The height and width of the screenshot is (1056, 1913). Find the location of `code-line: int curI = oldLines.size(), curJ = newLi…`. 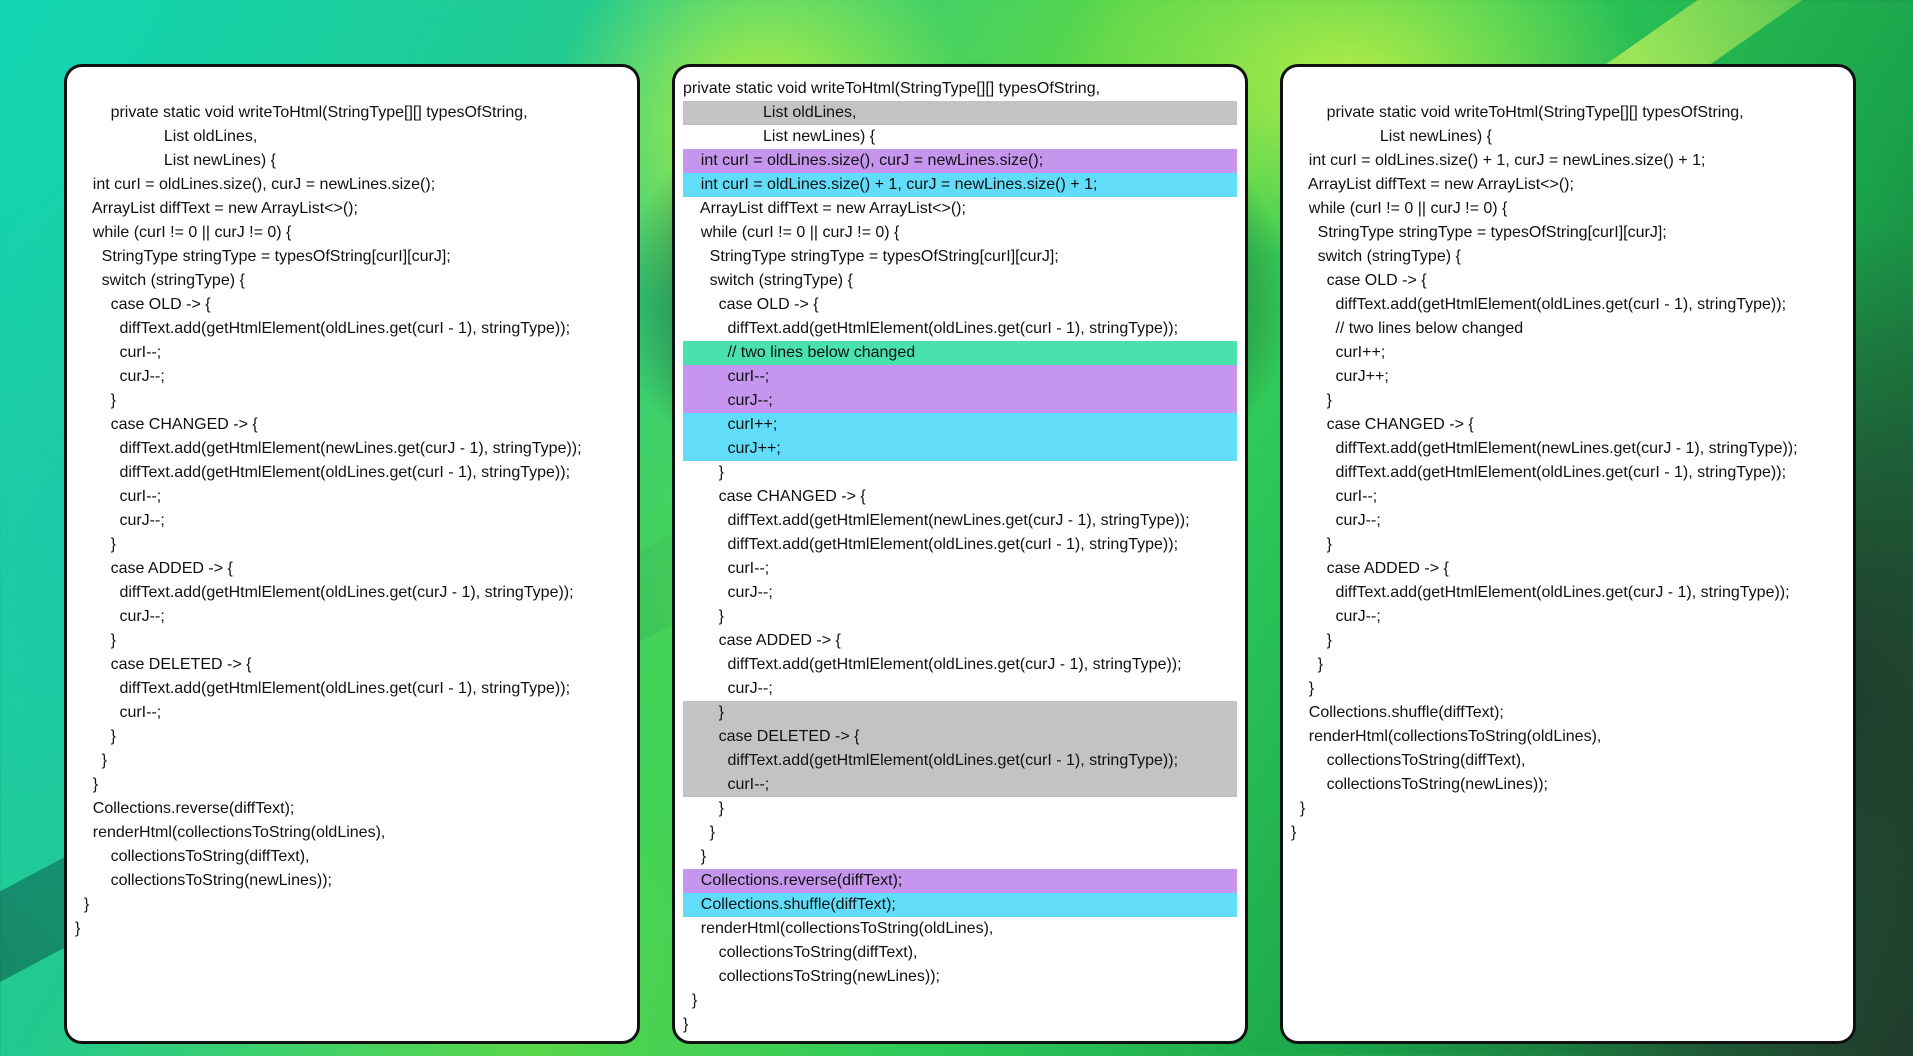

code-line: int curI = oldLines.size(), curJ = newLi… is located at coordinates (255, 184).